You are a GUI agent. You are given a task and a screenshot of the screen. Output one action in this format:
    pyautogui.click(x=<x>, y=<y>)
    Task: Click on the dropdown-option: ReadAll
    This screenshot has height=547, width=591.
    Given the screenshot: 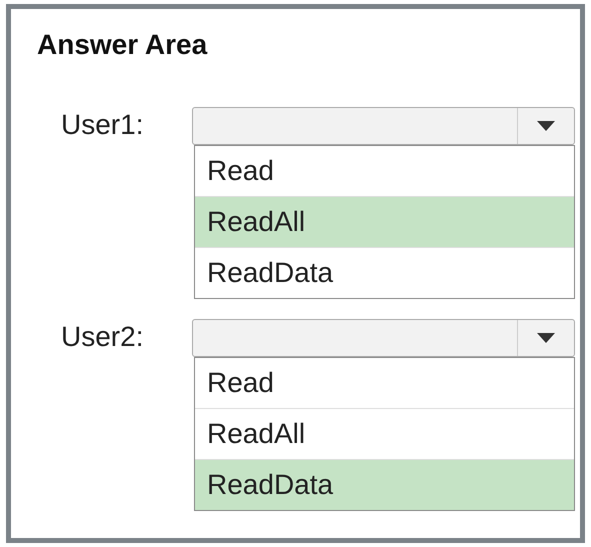 What is the action you would take?
    pyautogui.click(x=384, y=222)
    